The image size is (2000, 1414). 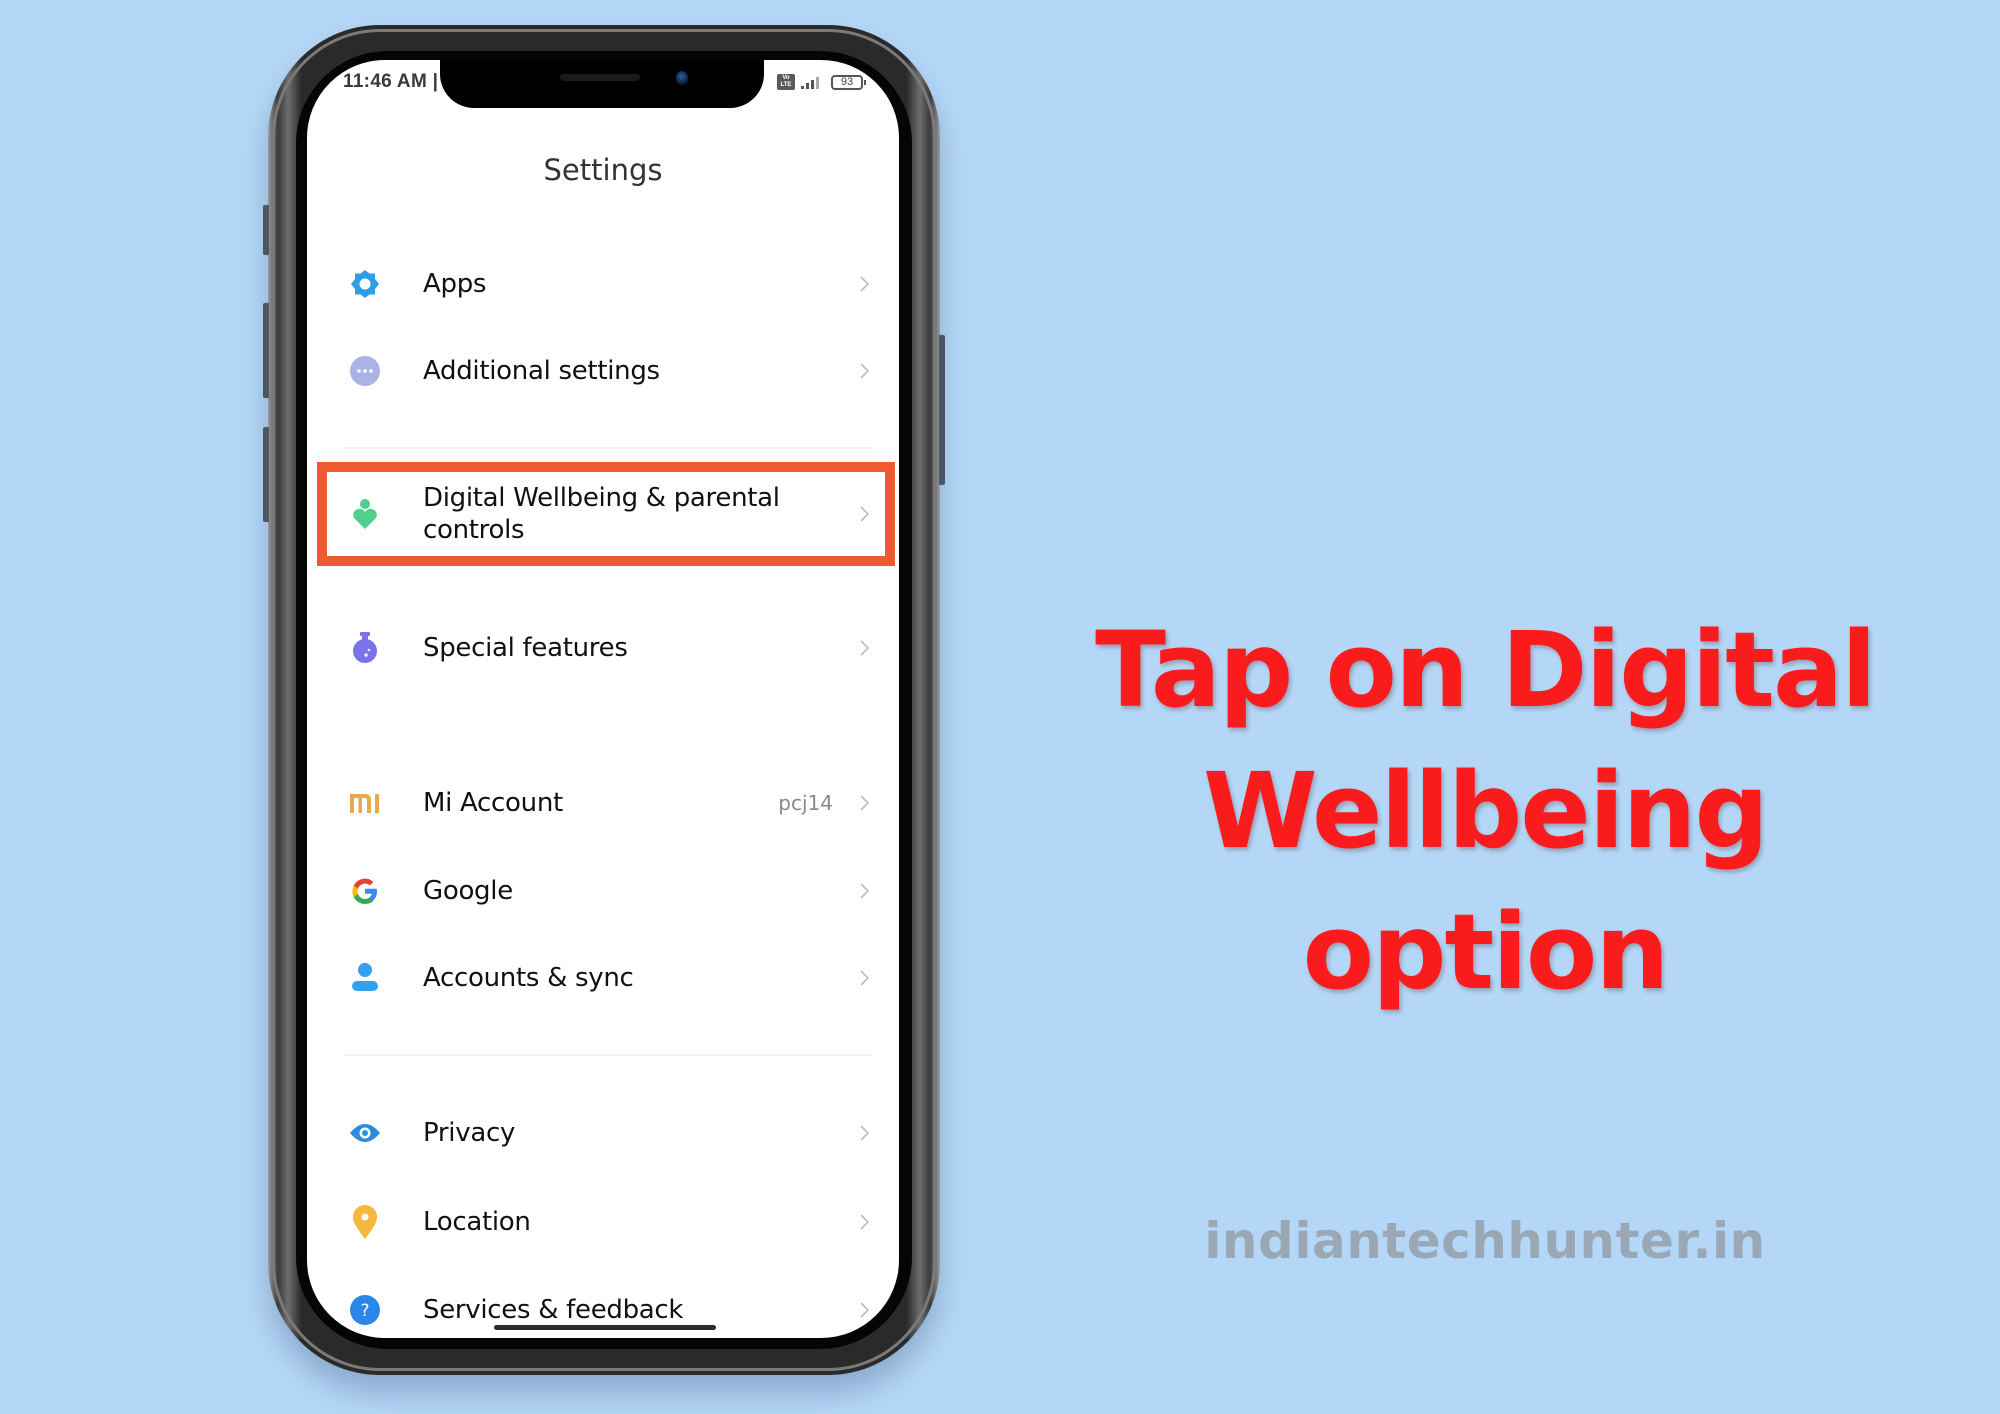 What do you see at coordinates (525, 648) in the screenshot?
I see `settings-item-label: Special features` at bounding box center [525, 648].